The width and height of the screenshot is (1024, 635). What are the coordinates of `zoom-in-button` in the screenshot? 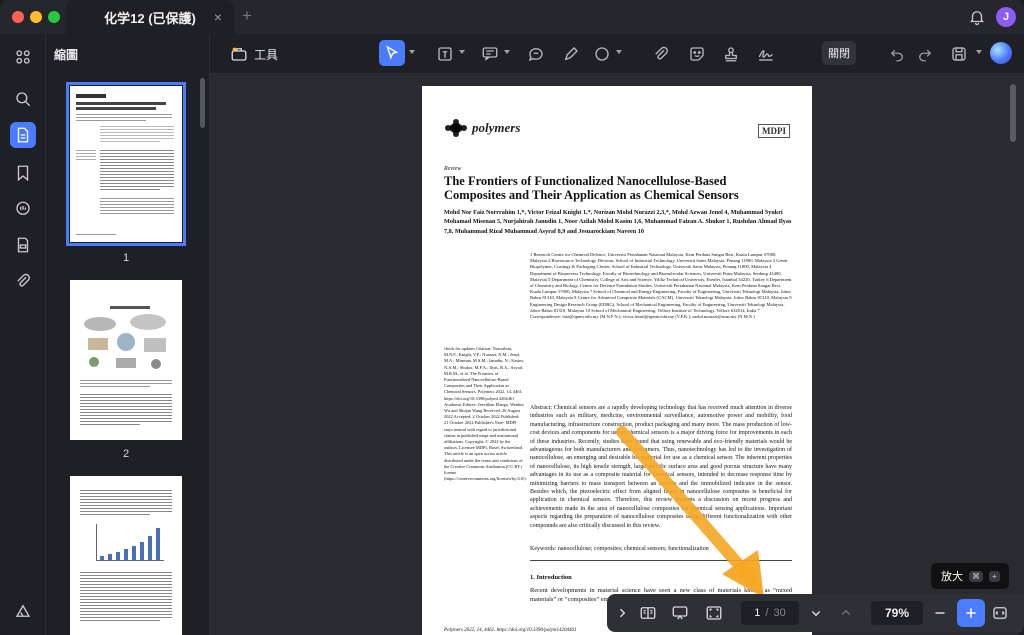 It's located at (971, 613).